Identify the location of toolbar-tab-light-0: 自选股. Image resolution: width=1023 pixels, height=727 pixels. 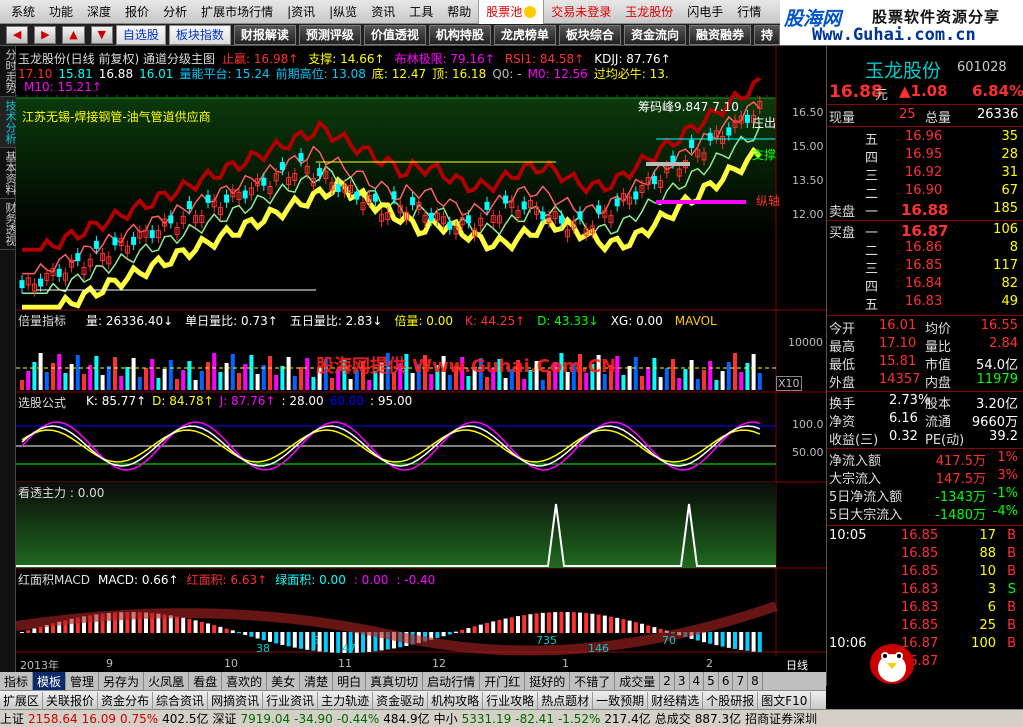
(140, 34).